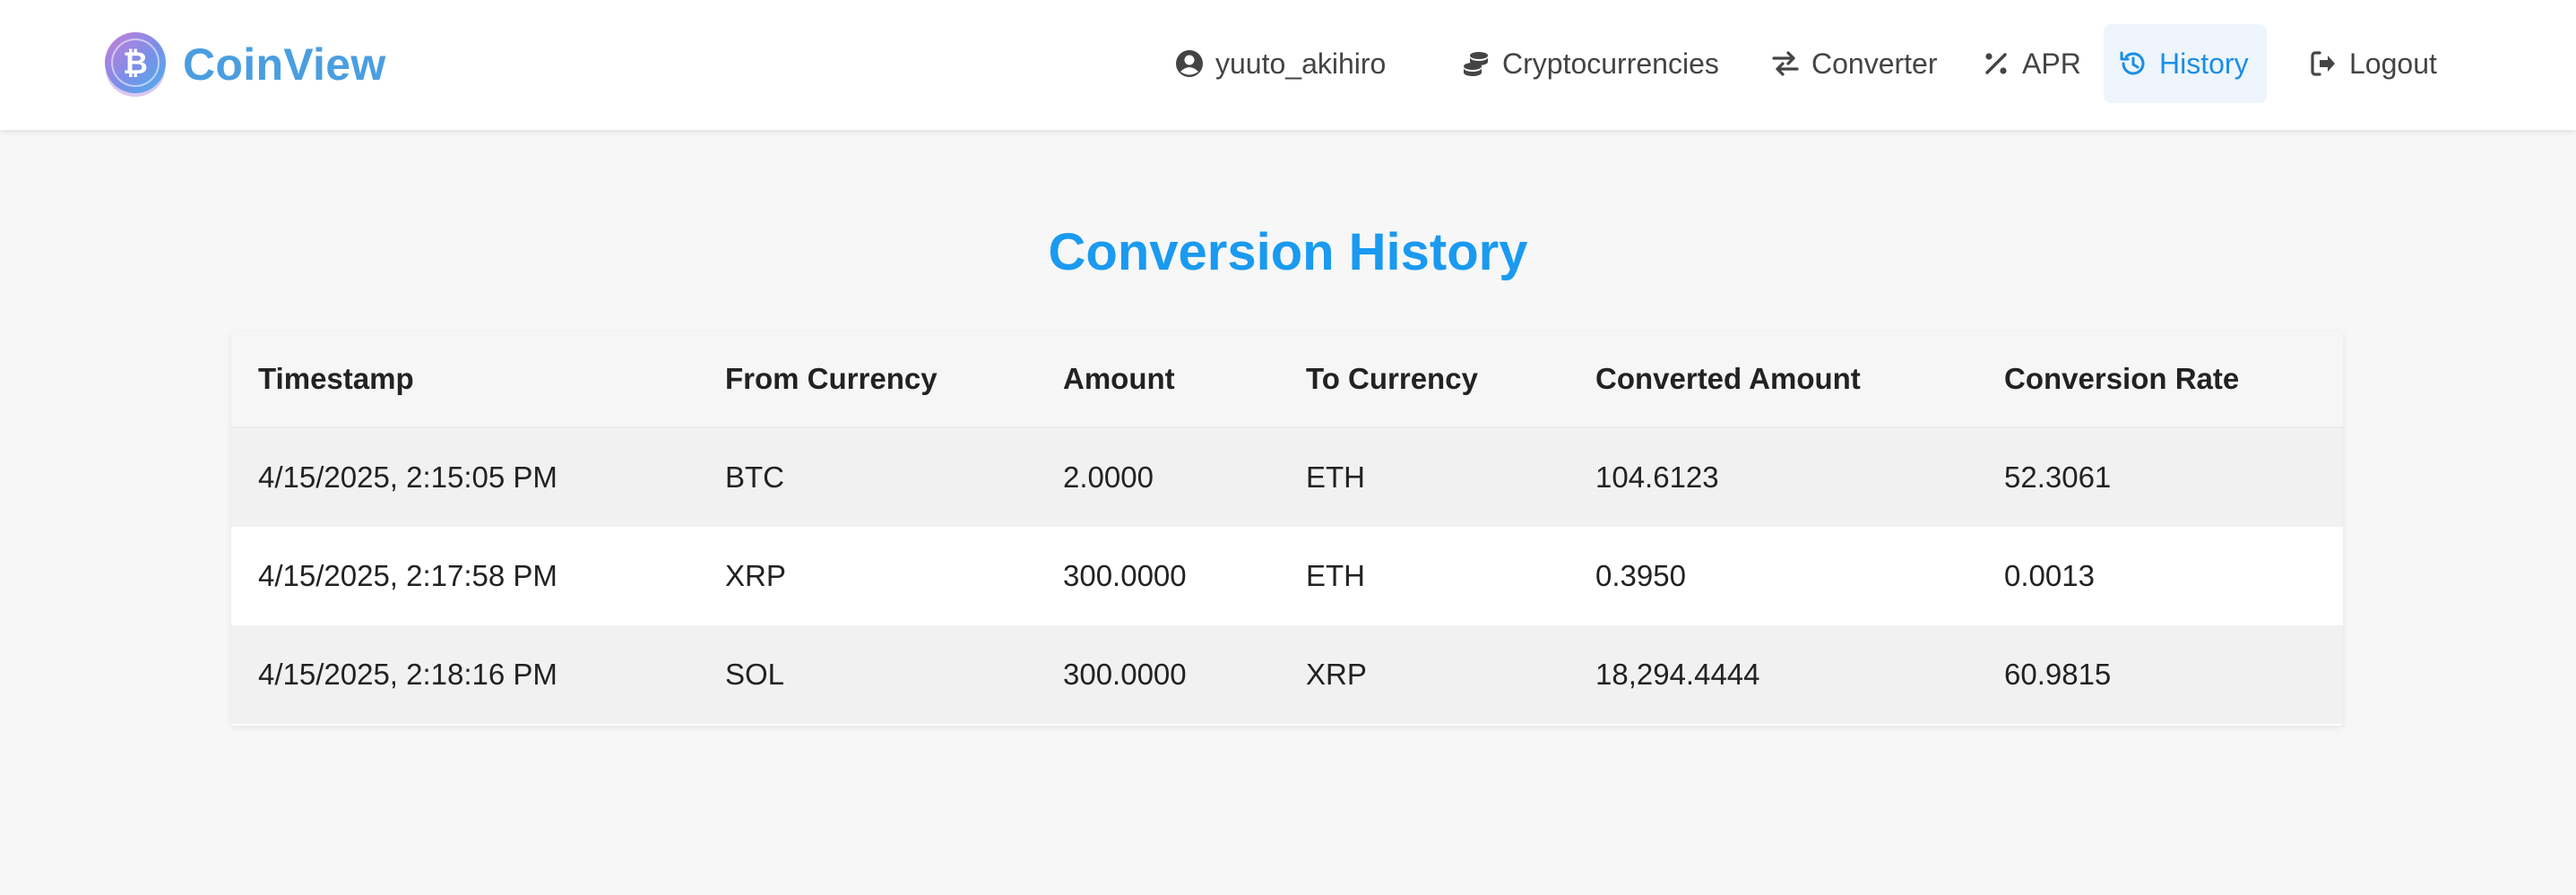 The width and height of the screenshot is (2576, 895). What do you see at coordinates (1288, 252) in the screenshot?
I see `page-title: Conversion History` at bounding box center [1288, 252].